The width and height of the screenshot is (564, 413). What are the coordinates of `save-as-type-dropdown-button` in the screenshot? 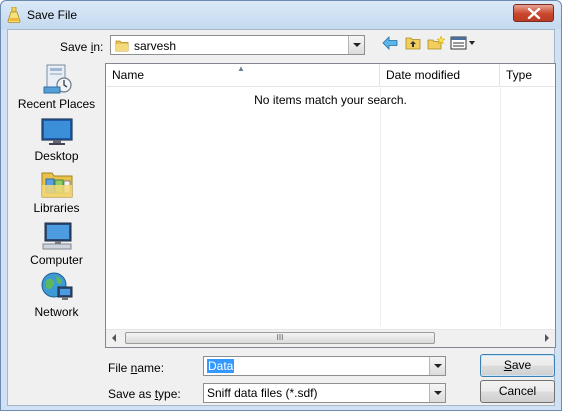 It's located at (437, 393).